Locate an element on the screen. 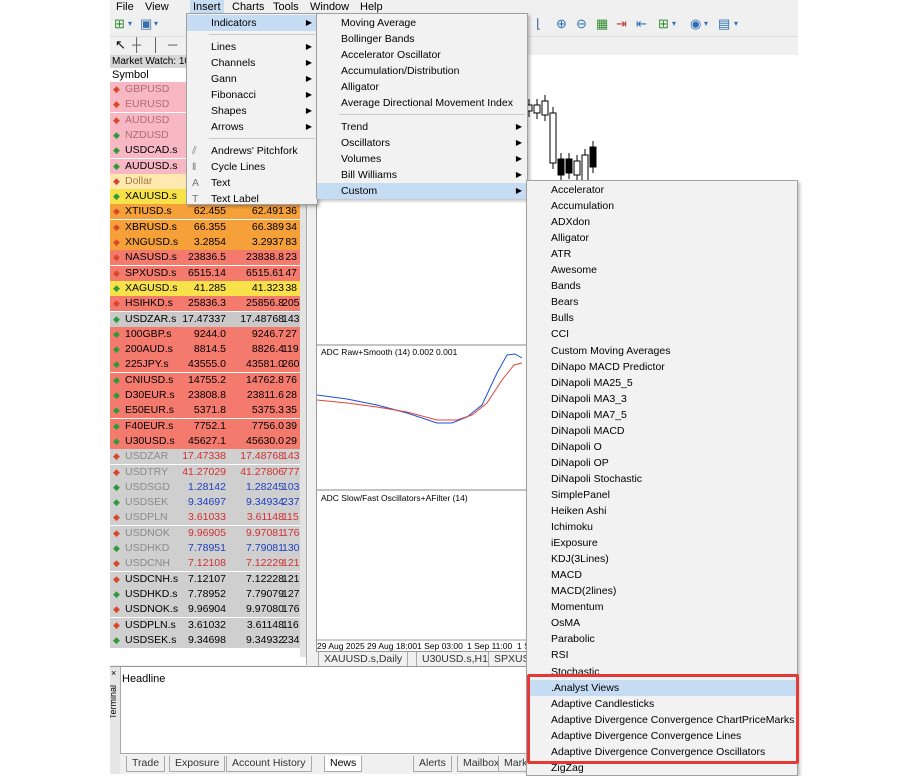 The image size is (916, 776). market-watch-row: ◆ USDZAR 17.47338 17.48768 1430 is located at coordinates (207, 457).